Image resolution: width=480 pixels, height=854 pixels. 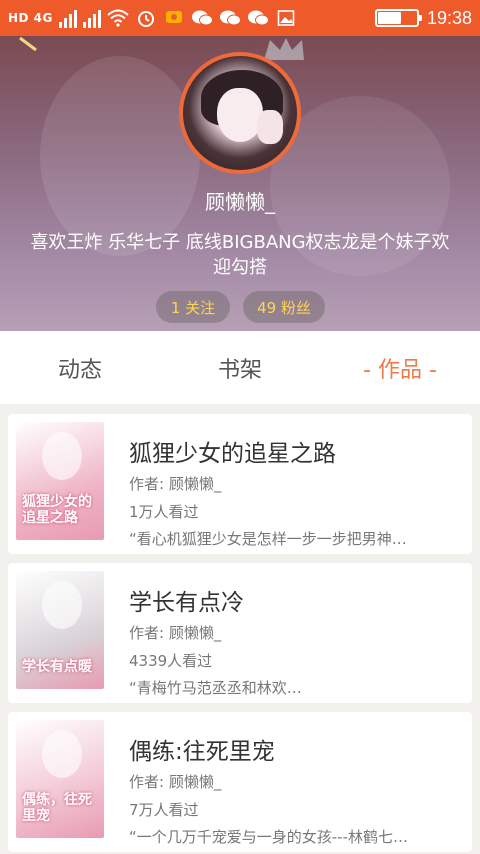 I want to click on cover-title-text: 狐狸少女的追星之路, so click(x=57, y=510).